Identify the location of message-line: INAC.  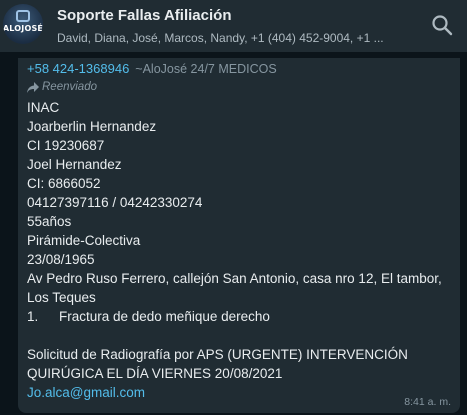
(43, 107).